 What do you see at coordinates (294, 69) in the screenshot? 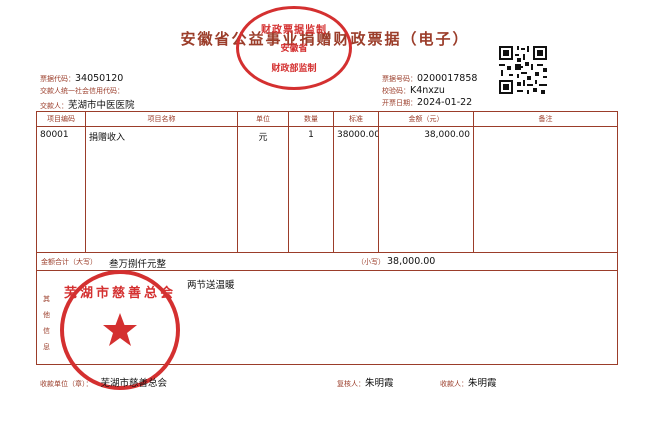
I see `seal-top-line3: 财政部监制` at bounding box center [294, 69].